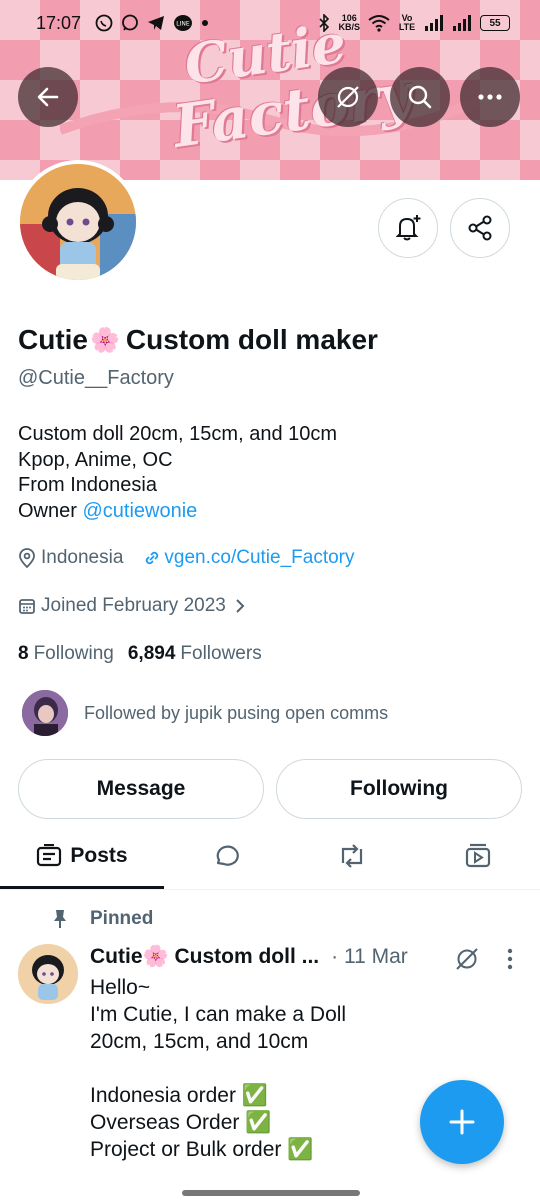 The width and height of the screenshot is (540, 1200). Describe the element at coordinates (82, 557) in the screenshot. I see `location-text: Indonesia` at that location.